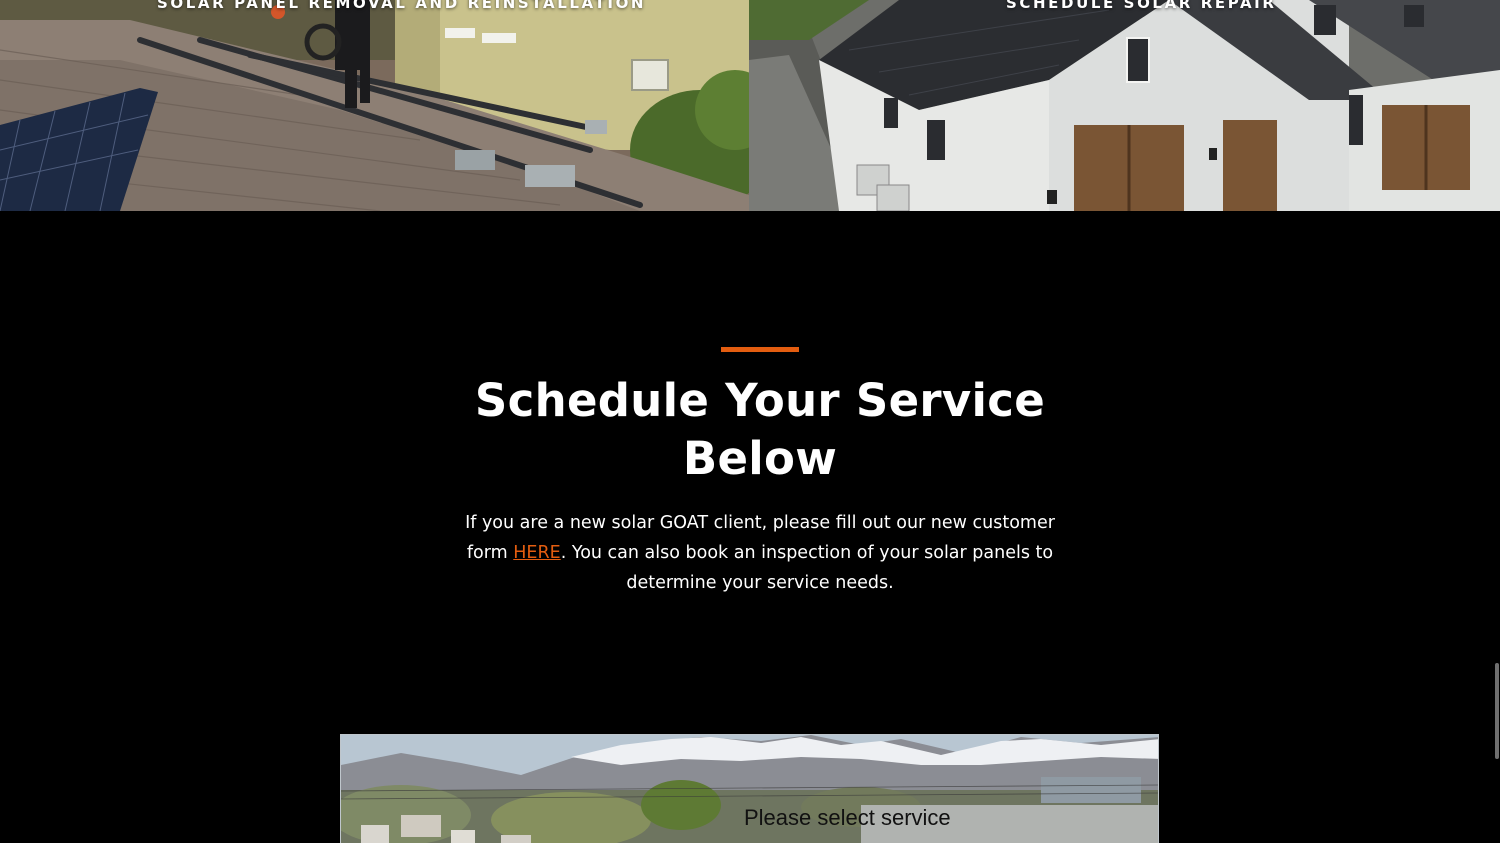 This screenshot has height=843, width=1500. What do you see at coordinates (1141, 6) in the screenshot?
I see `tile-title-repair: SCHEDULE SOLAR REPAIR` at bounding box center [1141, 6].